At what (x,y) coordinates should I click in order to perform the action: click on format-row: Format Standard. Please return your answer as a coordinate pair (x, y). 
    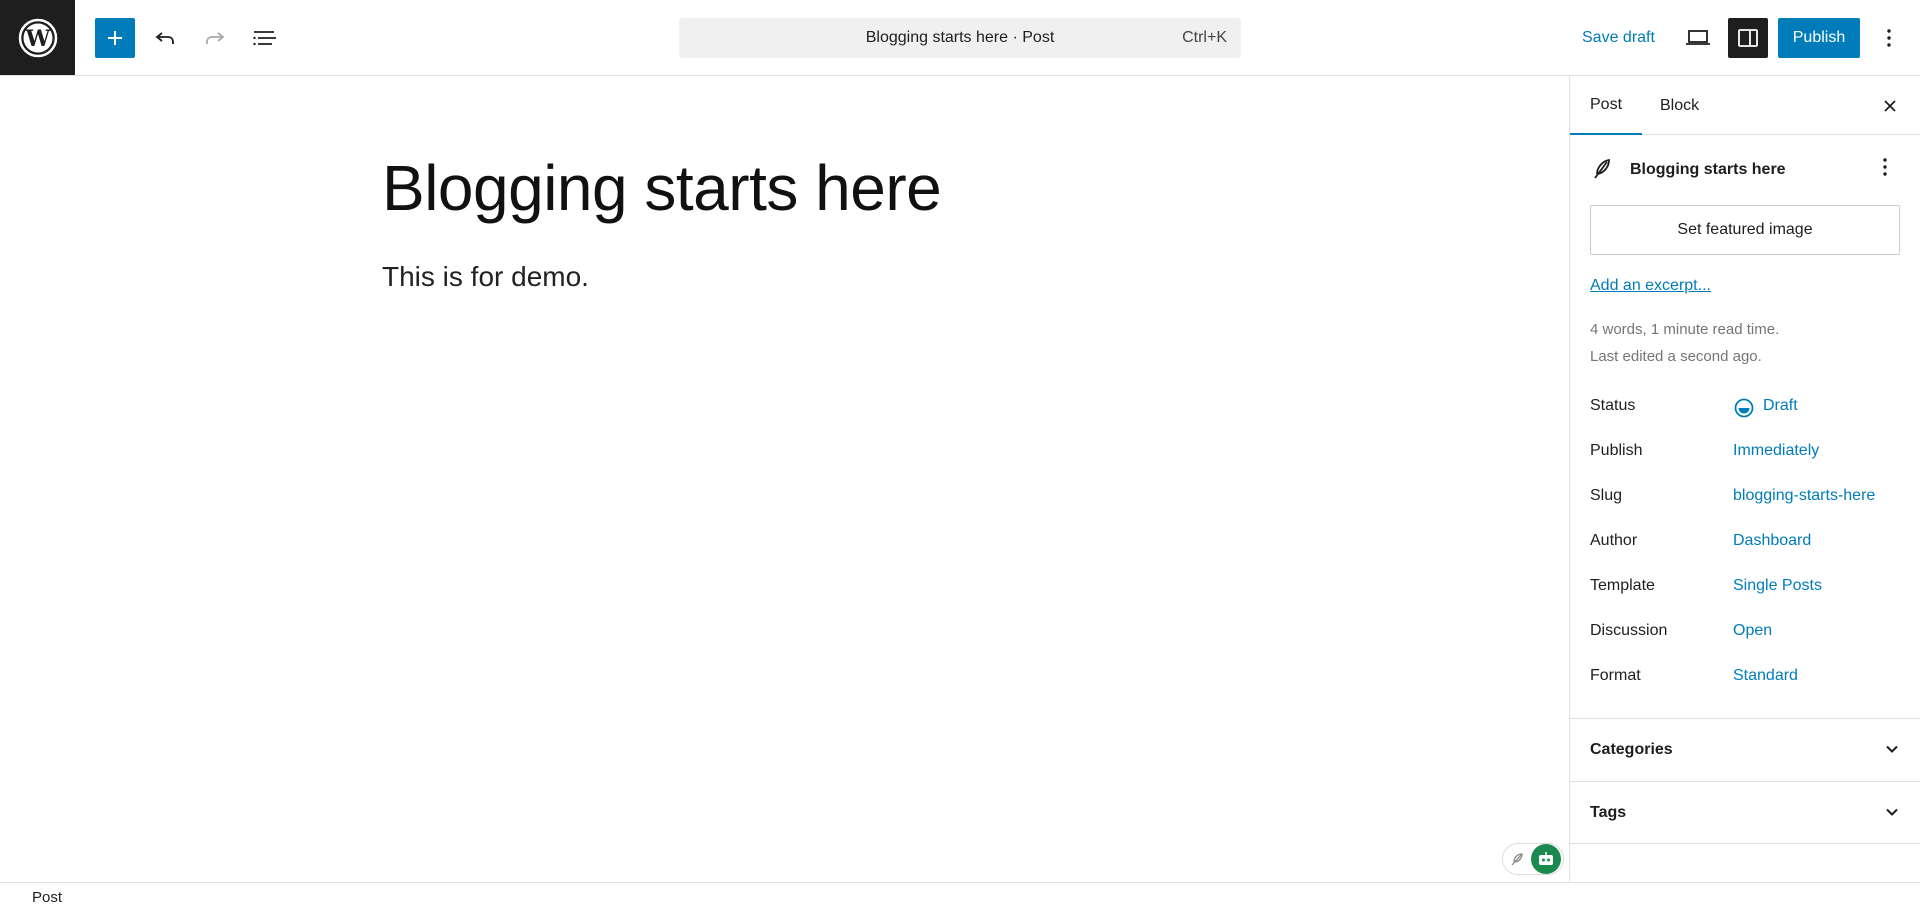
    Looking at the image, I should click on (1745, 679).